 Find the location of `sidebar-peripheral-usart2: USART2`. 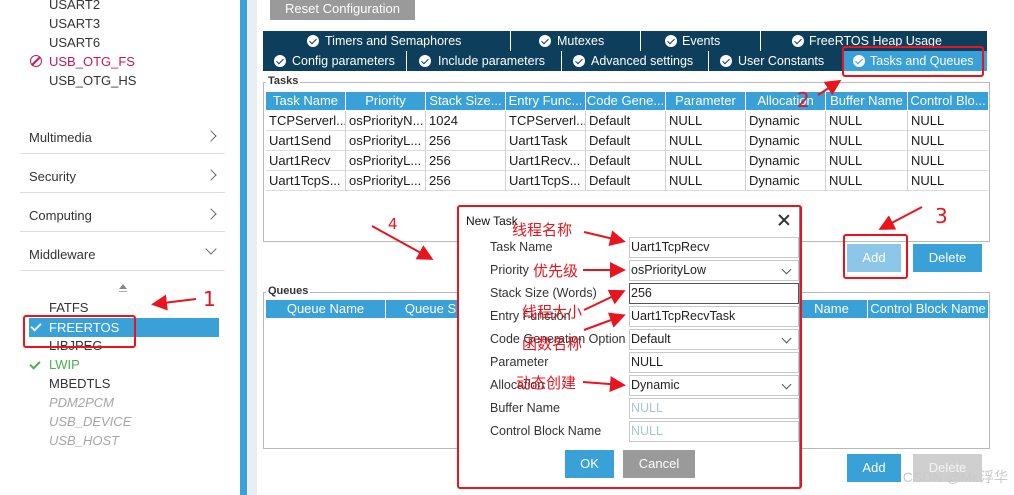

sidebar-peripheral-usart2: USART2 is located at coordinates (74, 6).